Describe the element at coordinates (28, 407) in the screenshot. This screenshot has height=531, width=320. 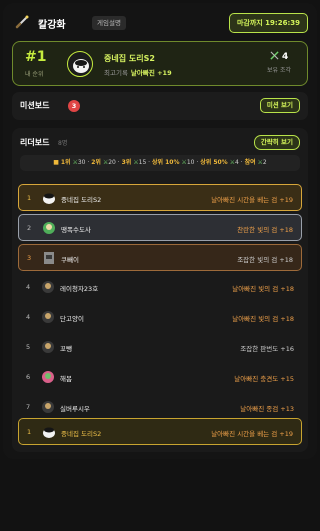
I see `row-rank: 7` at that location.